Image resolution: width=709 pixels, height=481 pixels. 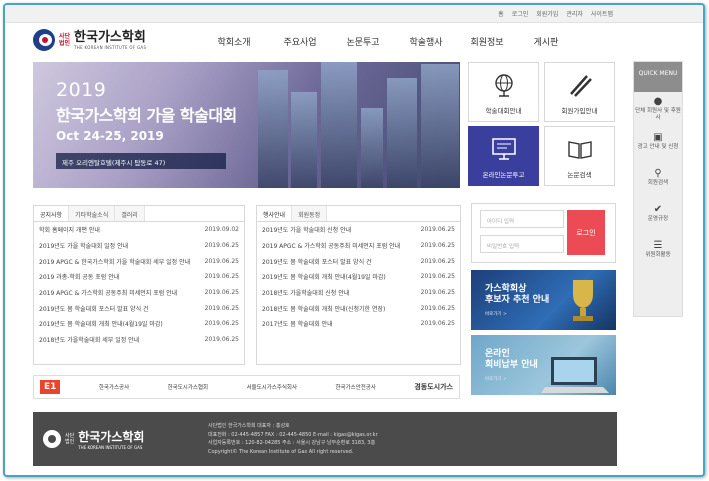 What do you see at coordinates (503, 85) in the screenshot?
I see `globe-icon` at bounding box center [503, 85].